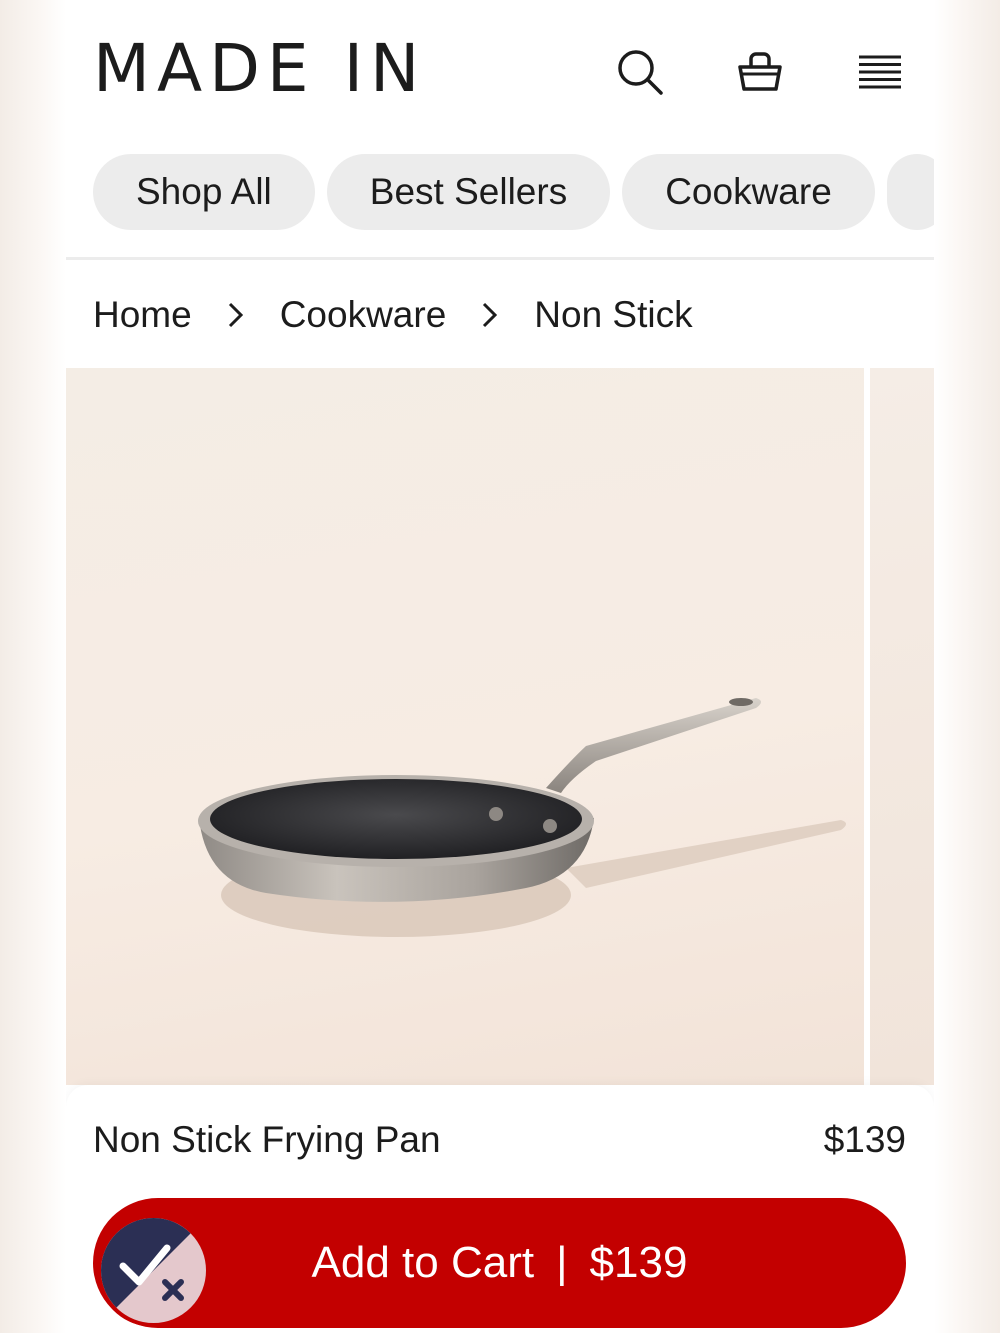  What do you see at coordinates (363, 315) in the screenshot?
I see `breadcrumb-cookware: Cookware` at bounding box center [363, 315].